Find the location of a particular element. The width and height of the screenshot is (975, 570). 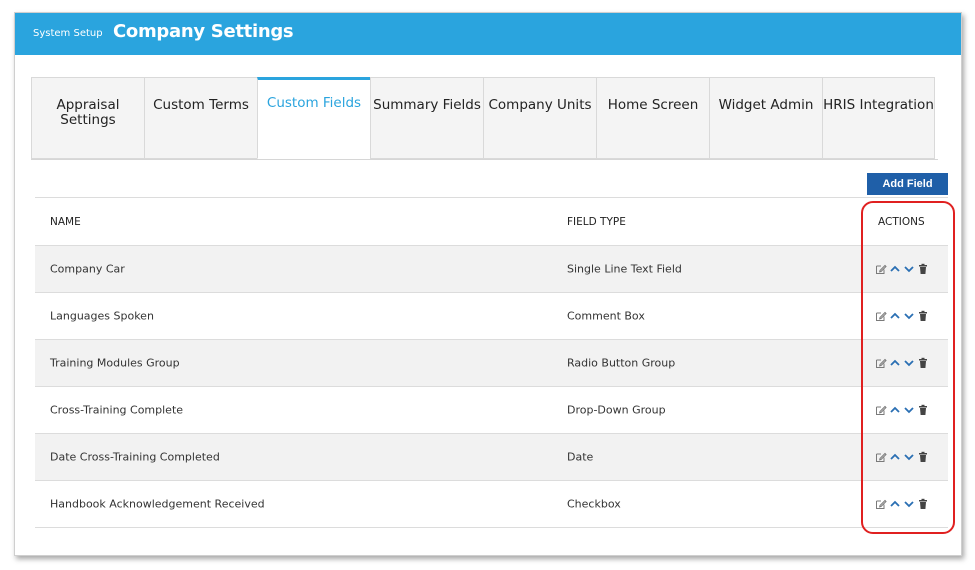

column-header-name: NAME is located at coordinates (65, 222).